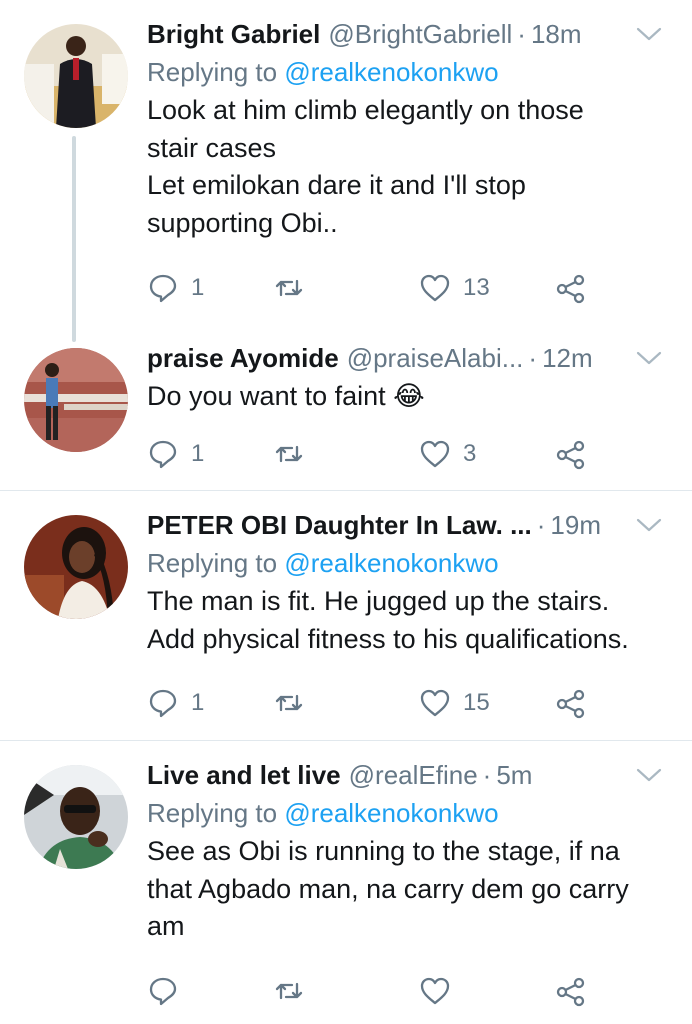 The height and width of the screenshot is (1024, 692). What do you see at coordinates (377, 703) in the screenshot?
I see `tweet-actions: 1 15` at bounding box center [377, 703].